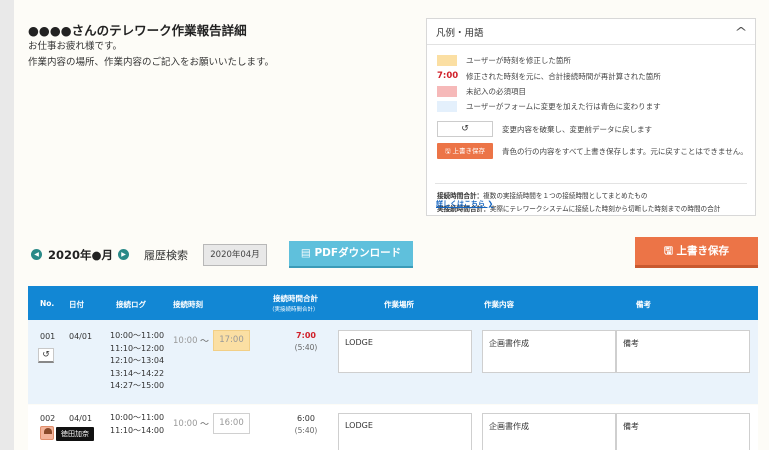 The width and height of the screenshot is (769, 450). Describe the element at coordinates (294, 310) in the screenshot. I see `col-total-sub: （実接続時間合計）` at that location.